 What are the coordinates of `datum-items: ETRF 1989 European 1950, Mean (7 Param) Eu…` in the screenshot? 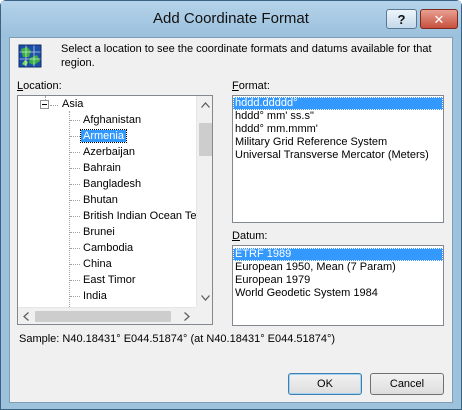 It's located at (338, 273).